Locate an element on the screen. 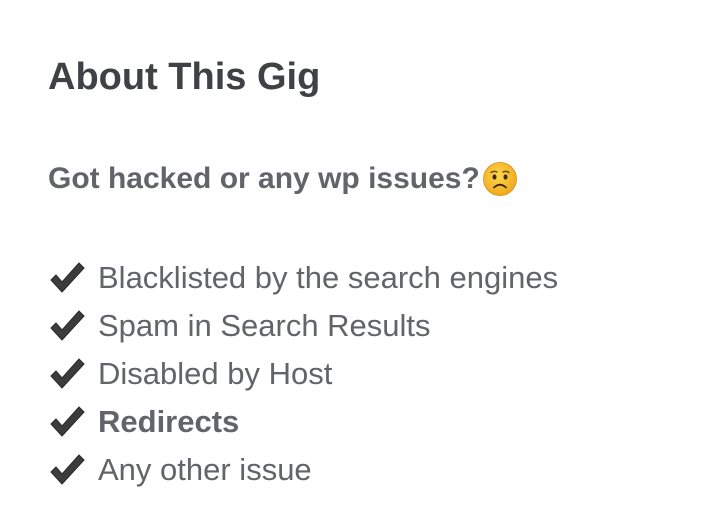  list-item: Any other issue is located at coordinates (303, 470).